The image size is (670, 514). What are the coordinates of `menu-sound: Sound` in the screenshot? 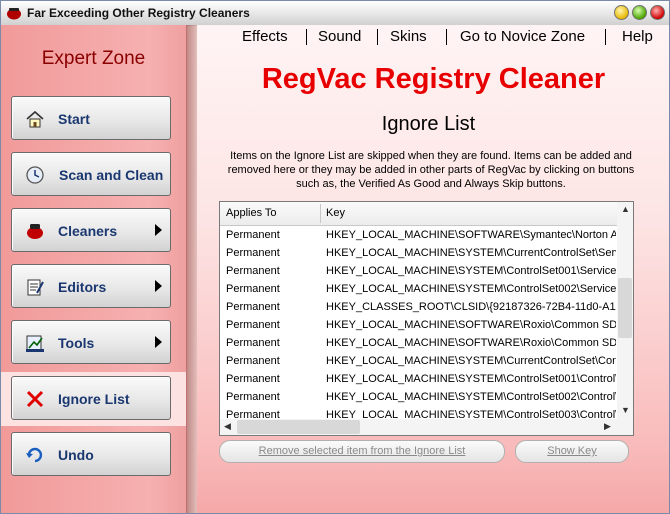 It's located at (339, 36).